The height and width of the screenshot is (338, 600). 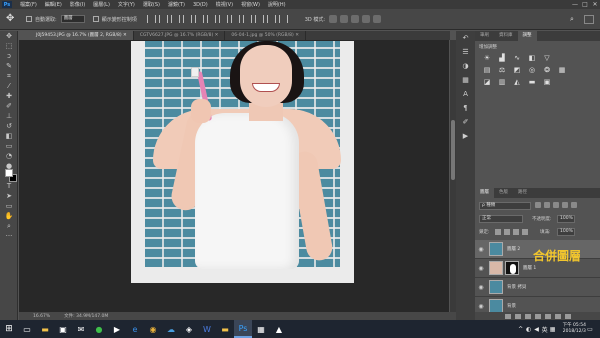 I want to click on lock-pixels-icon, so click(x=498, y=232).